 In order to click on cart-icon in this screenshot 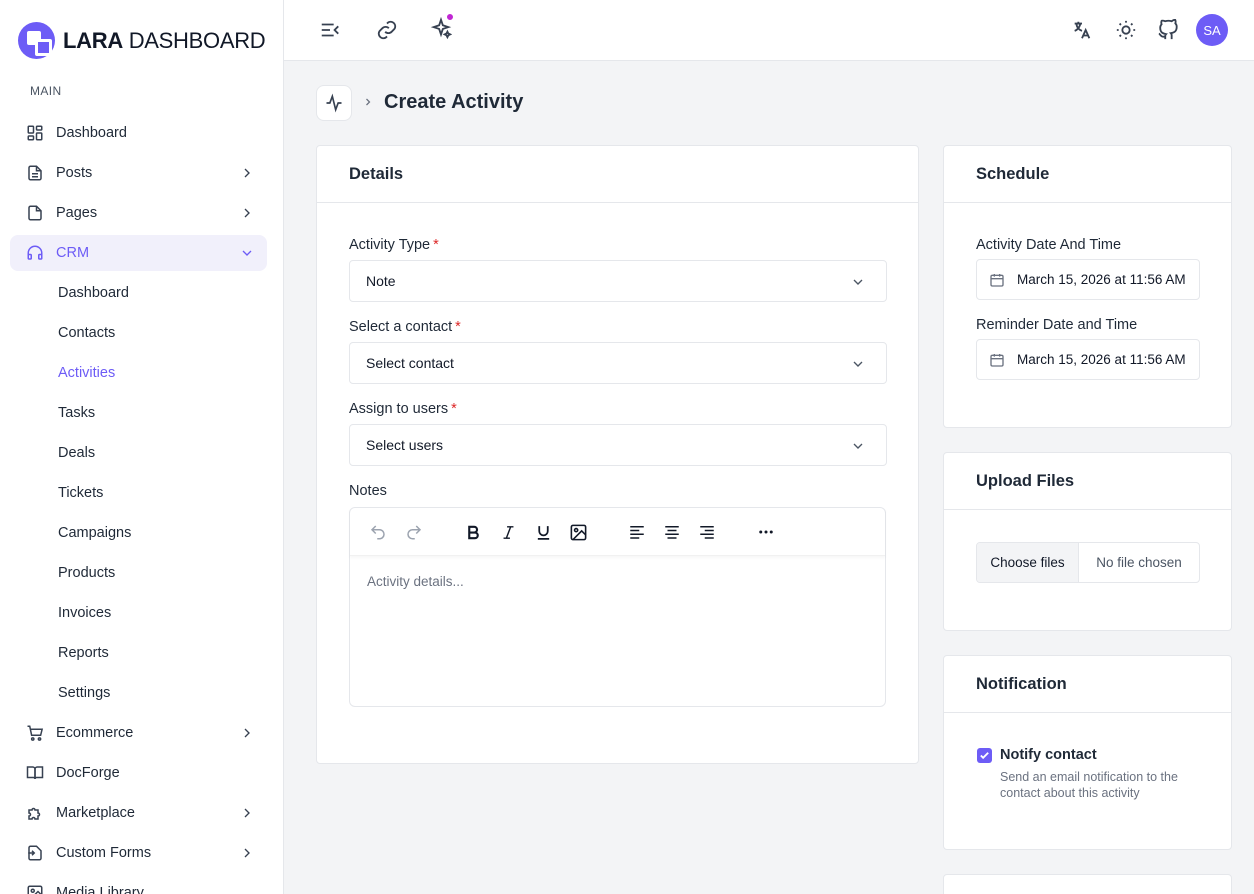, I will do `click(35, 733)`.